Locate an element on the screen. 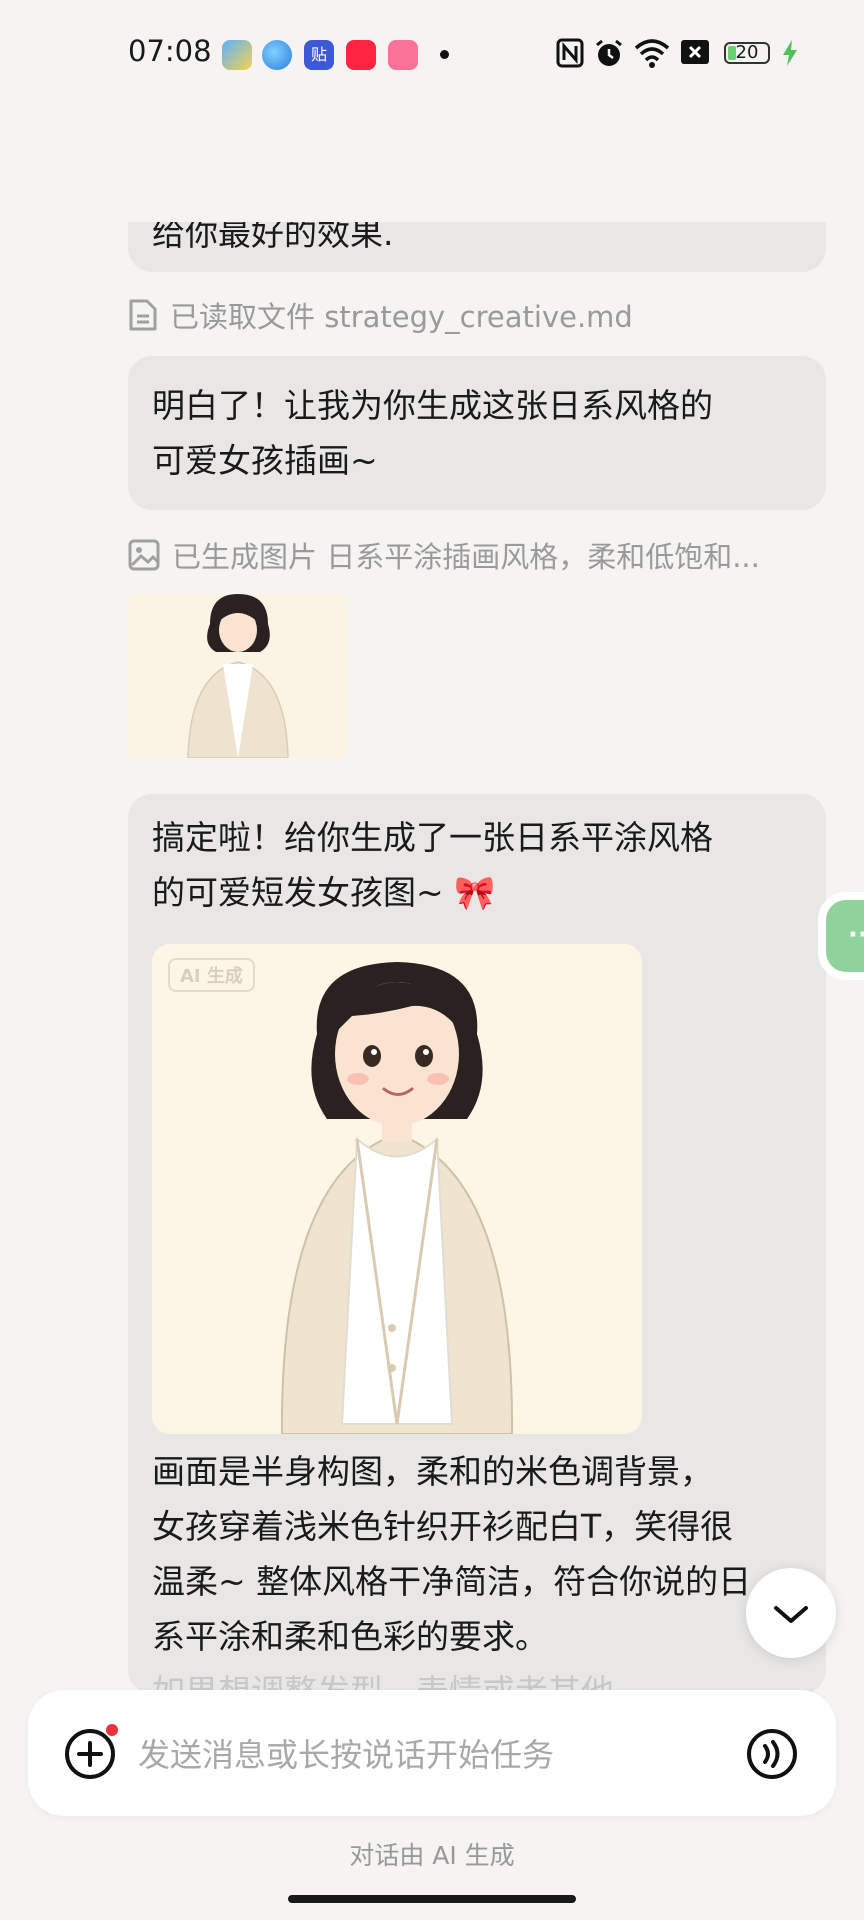 This screenshot has width=864, height=1920. generated-image: AI 生成 is located at coordinates (397, 1189).